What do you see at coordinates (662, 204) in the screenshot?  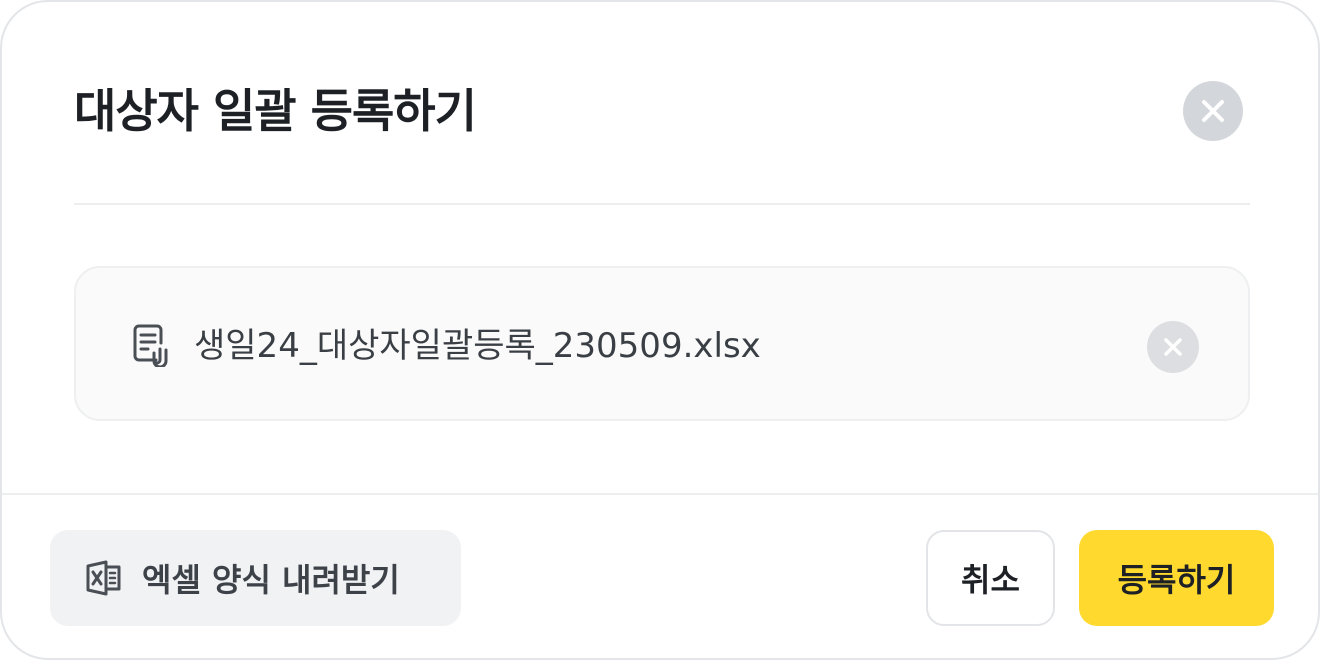 I see `header-divider` at bounding box center [662, 204].